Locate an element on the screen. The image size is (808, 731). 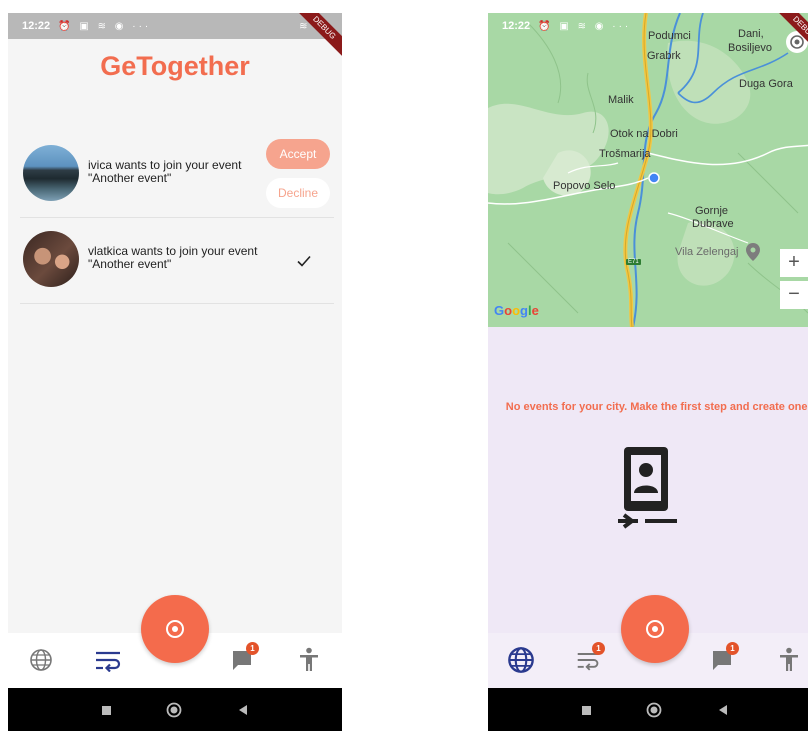
contact-card-icon is located at coordinates (647, 488).